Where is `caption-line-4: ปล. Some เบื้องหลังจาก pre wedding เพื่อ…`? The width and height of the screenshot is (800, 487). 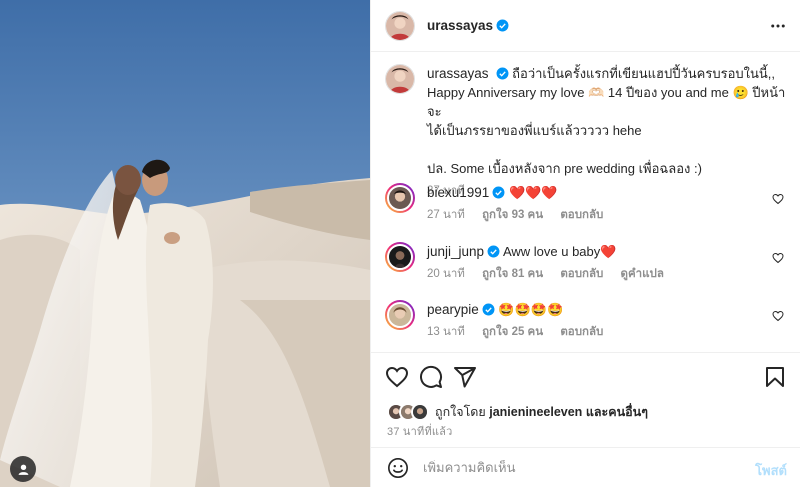 caption-line-4: ปล. Some เบื้องหลังจาก pre wedding เพื่อ… is located at coordinates (564, 168).